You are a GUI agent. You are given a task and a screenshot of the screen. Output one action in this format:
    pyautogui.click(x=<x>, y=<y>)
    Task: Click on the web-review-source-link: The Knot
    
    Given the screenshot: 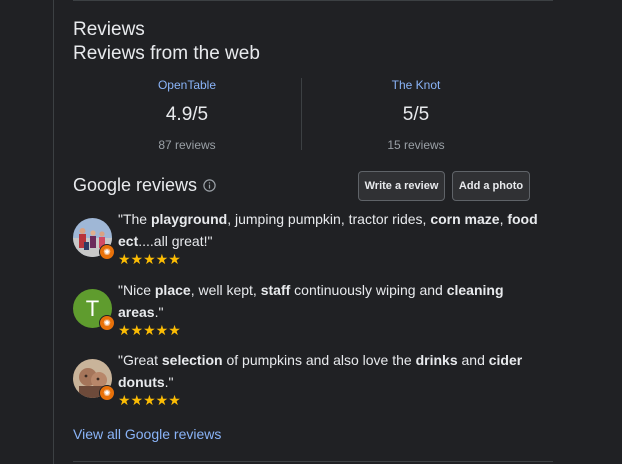 What is the action you would take?
    pyautogui.click(x=416, y=85)
    